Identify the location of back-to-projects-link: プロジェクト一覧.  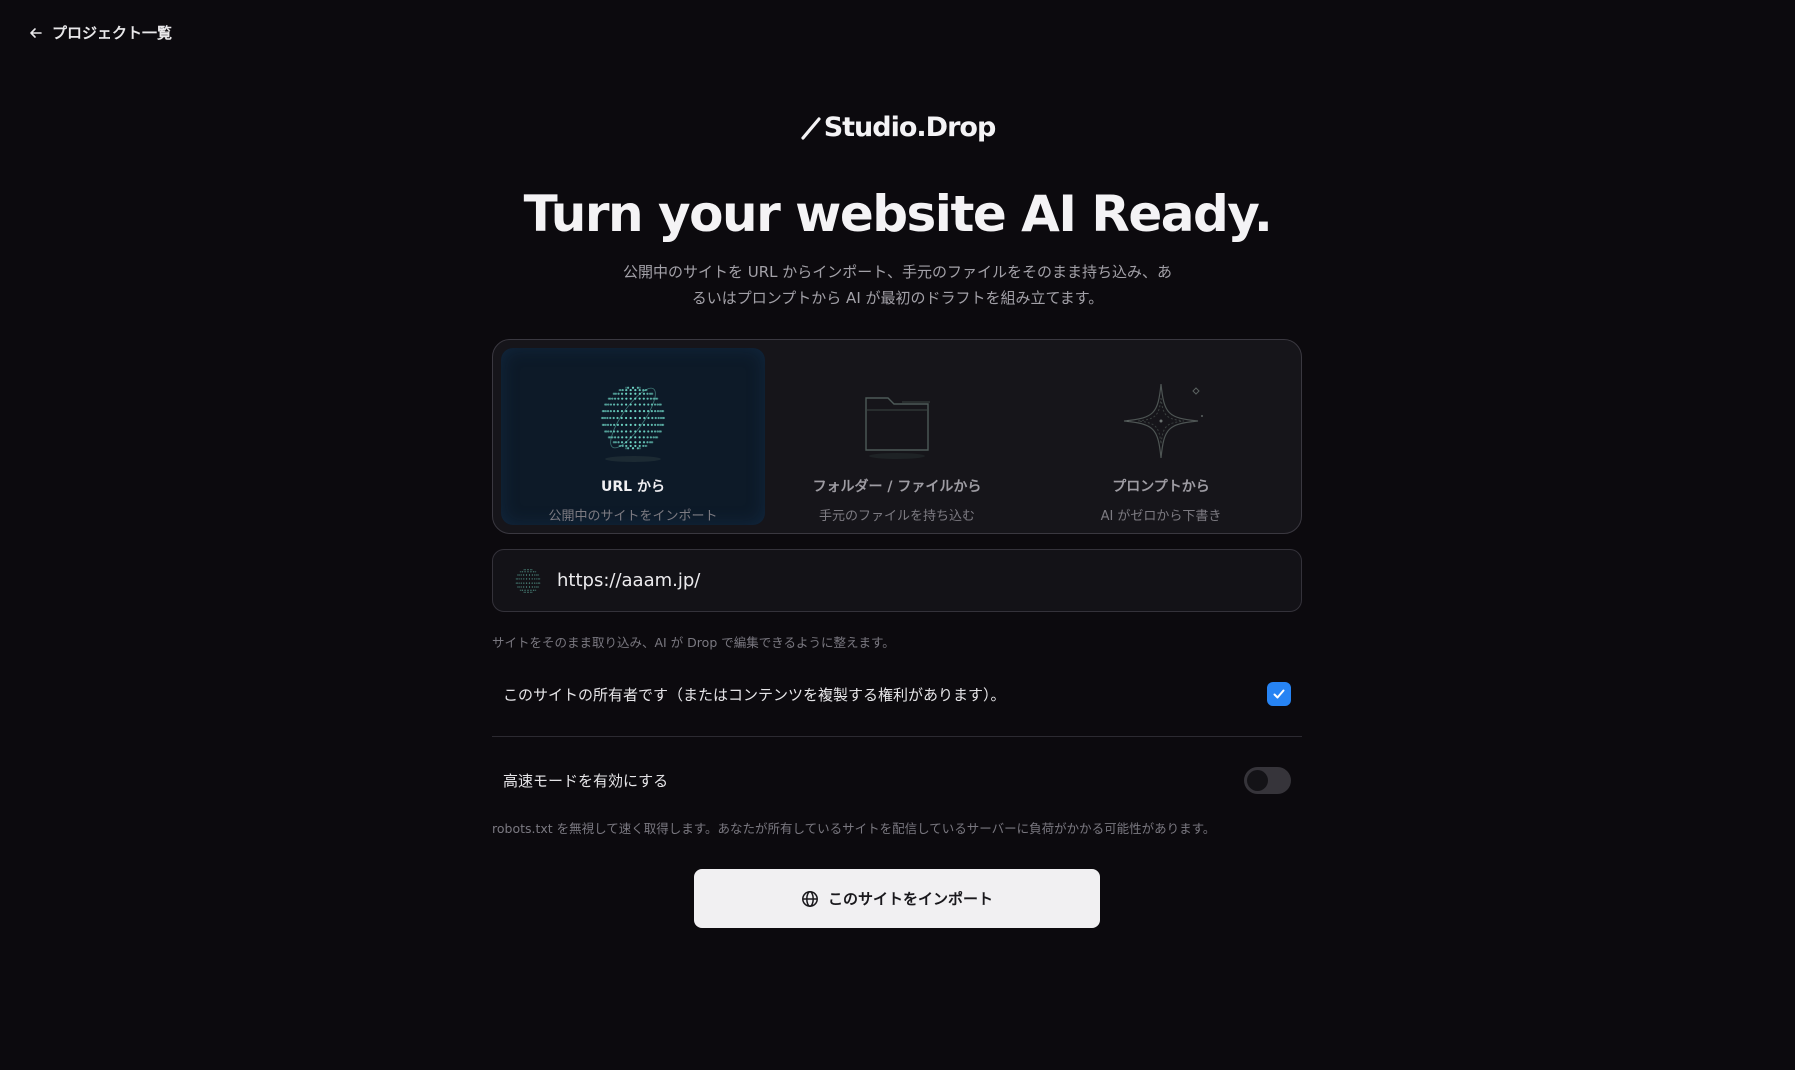
(100, 32).